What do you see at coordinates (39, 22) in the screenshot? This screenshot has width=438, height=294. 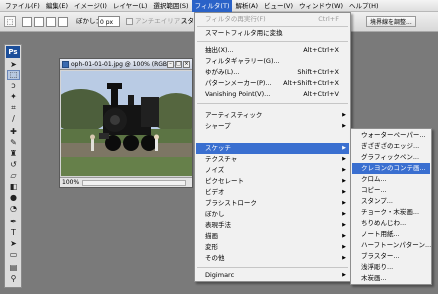 I see `add-selection-icon` at bounding box center [39, 22].